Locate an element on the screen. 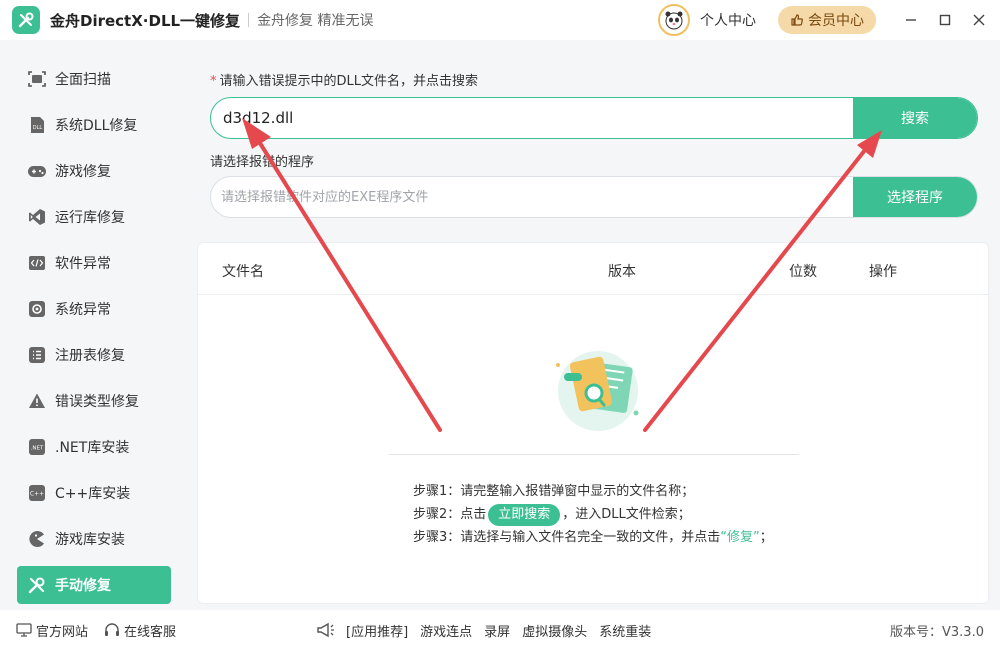  online-service-link: 在线客服 is located at coordinates (140, 630).